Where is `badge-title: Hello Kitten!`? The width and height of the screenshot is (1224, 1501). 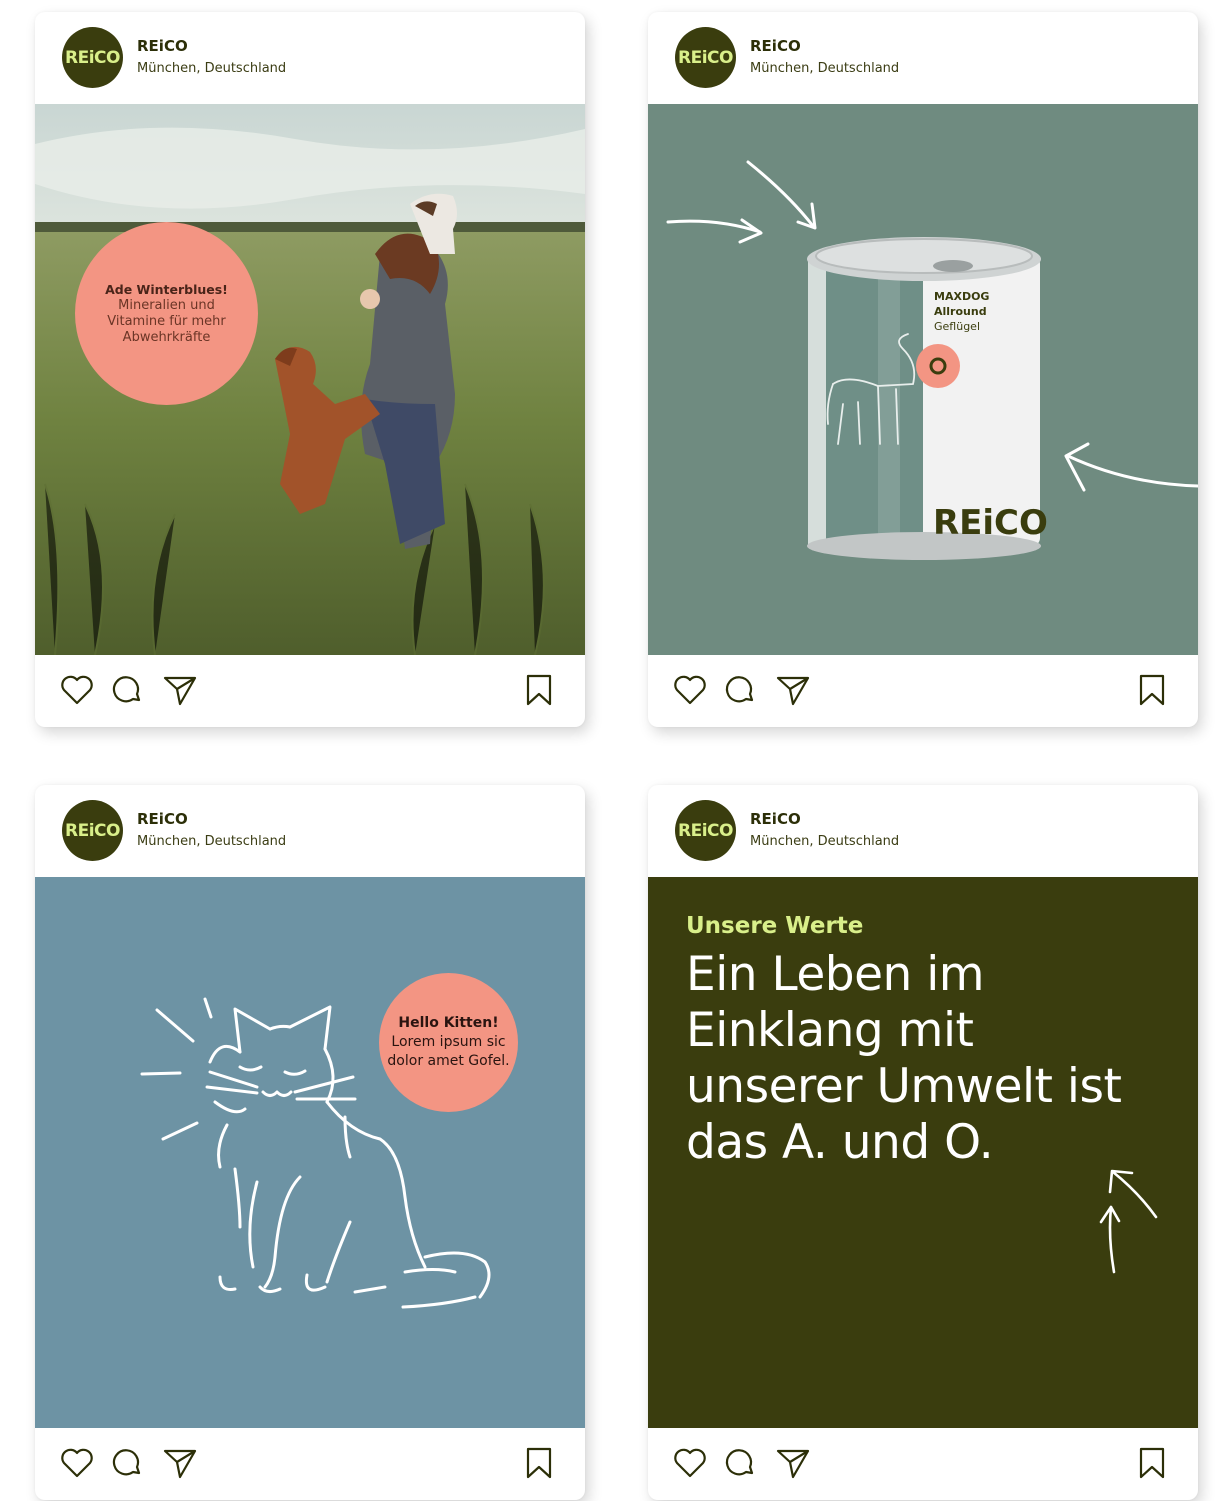 badge-title: Hello Kitten! is located at coordinates (448, 1023).